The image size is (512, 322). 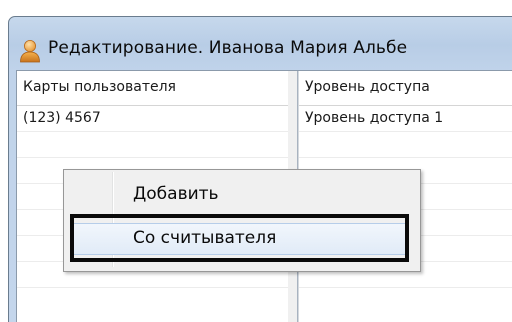 What do you see at coordinates (367, 87) in the screenshot?
I see `access-column-header-label: Уровень доступа` at bounding box center [367, 87].